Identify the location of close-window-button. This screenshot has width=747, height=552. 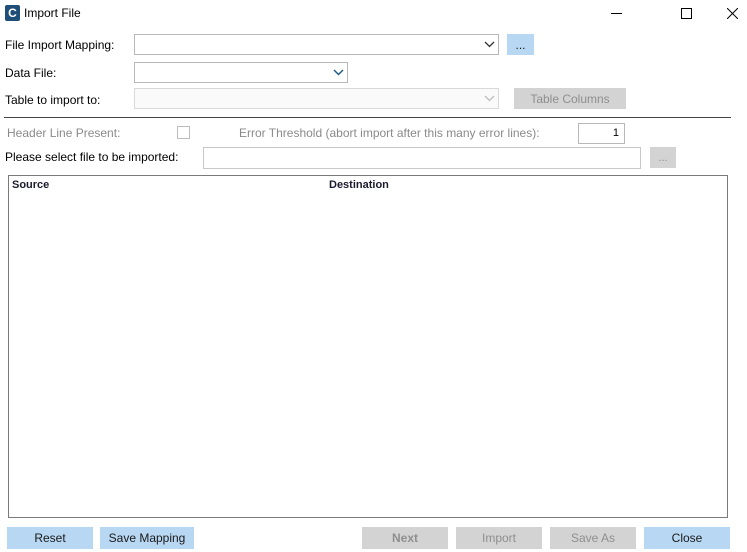
(728, 13).